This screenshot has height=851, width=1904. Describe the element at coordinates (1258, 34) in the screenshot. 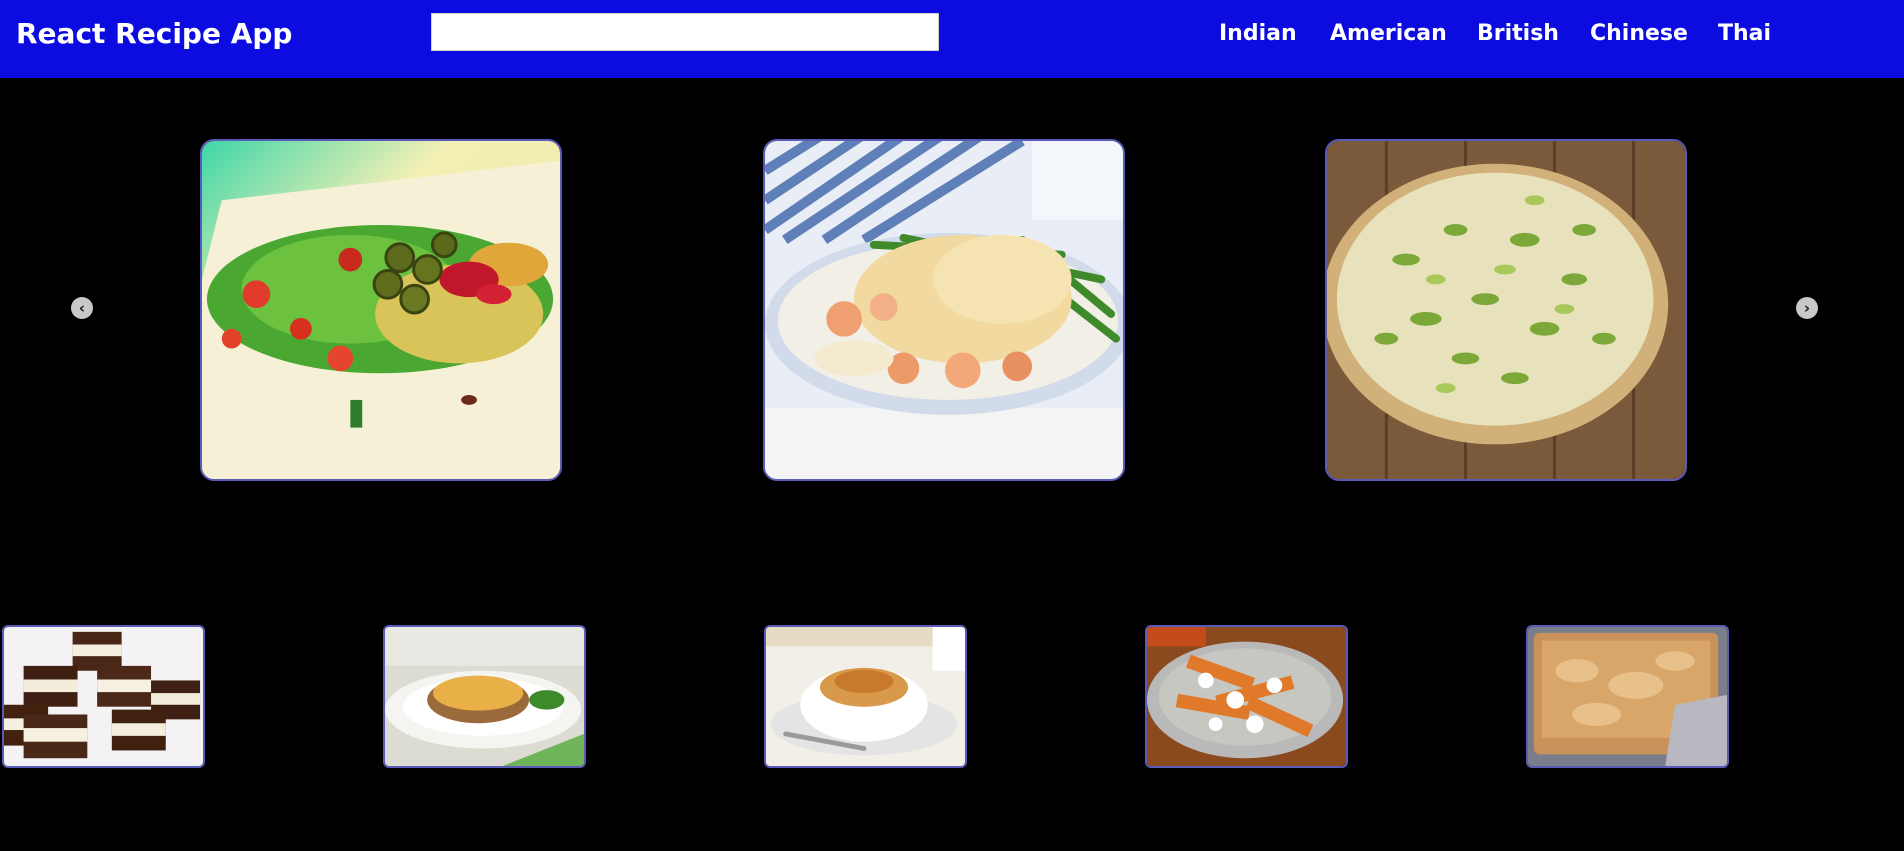

I see `nav-link-indian: Indian` at that location.